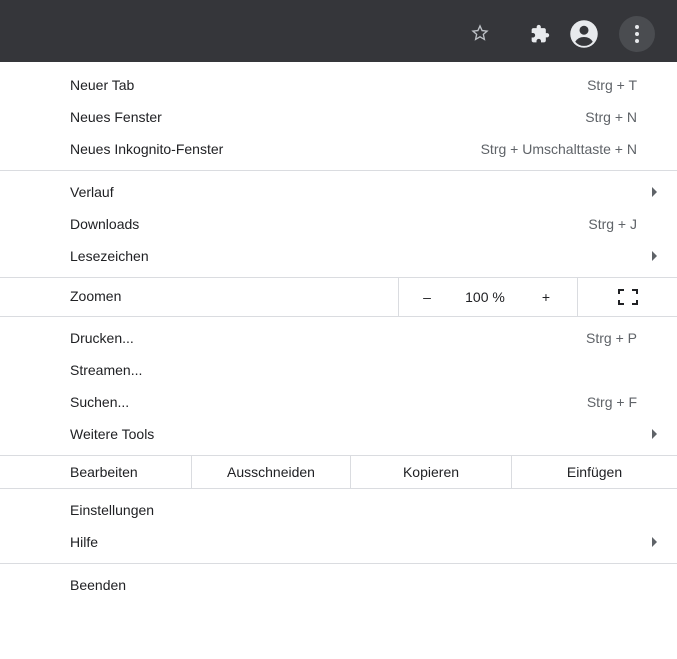  Describe the element at coordinates (338, 256) in the screenshot. I see `menu-item-bookmarks: Lesezeichen` at that location.